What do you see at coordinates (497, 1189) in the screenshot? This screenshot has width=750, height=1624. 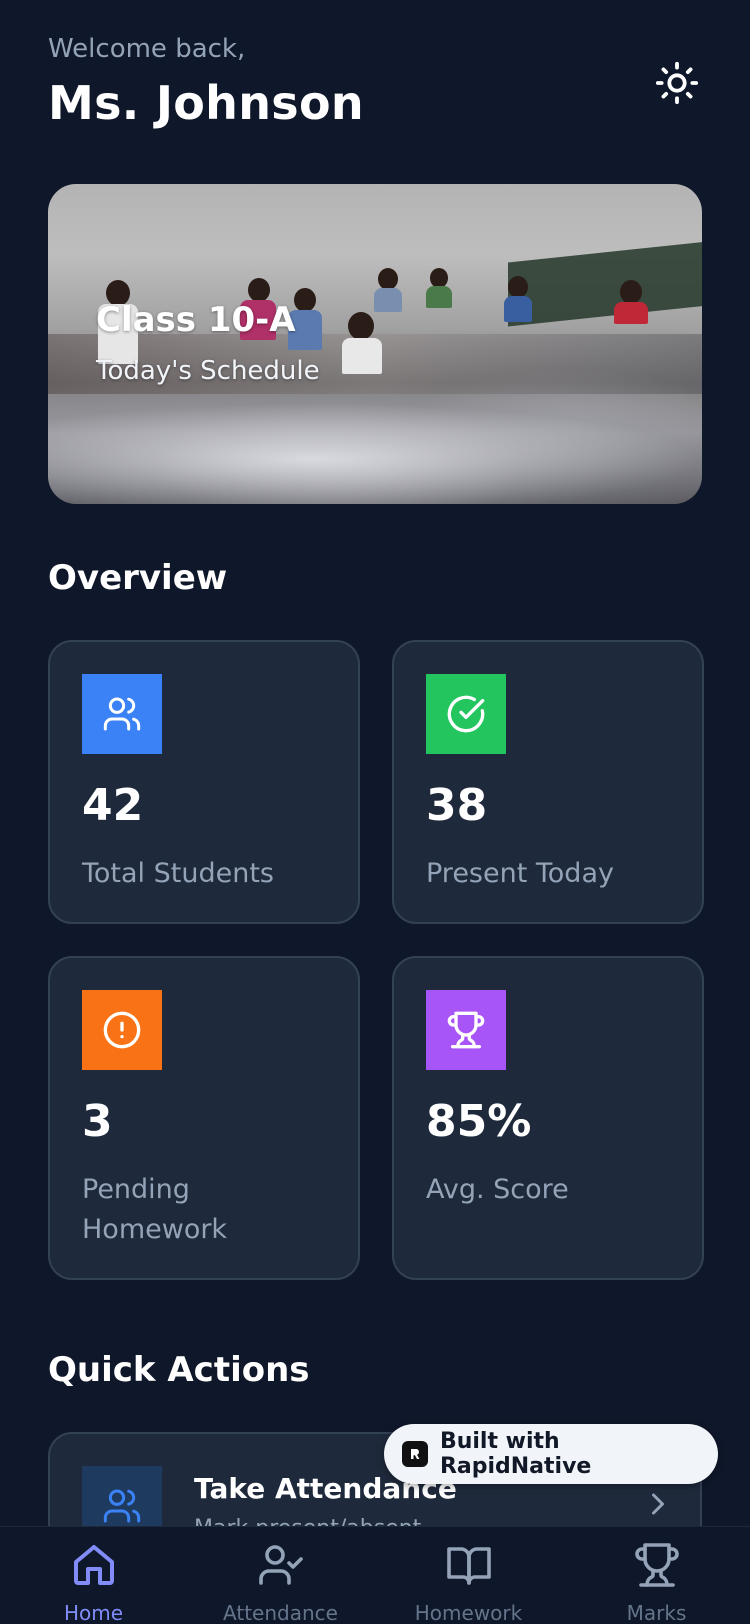 I see `stat-label: Avg. Score` at bounding box center [497, 1189].